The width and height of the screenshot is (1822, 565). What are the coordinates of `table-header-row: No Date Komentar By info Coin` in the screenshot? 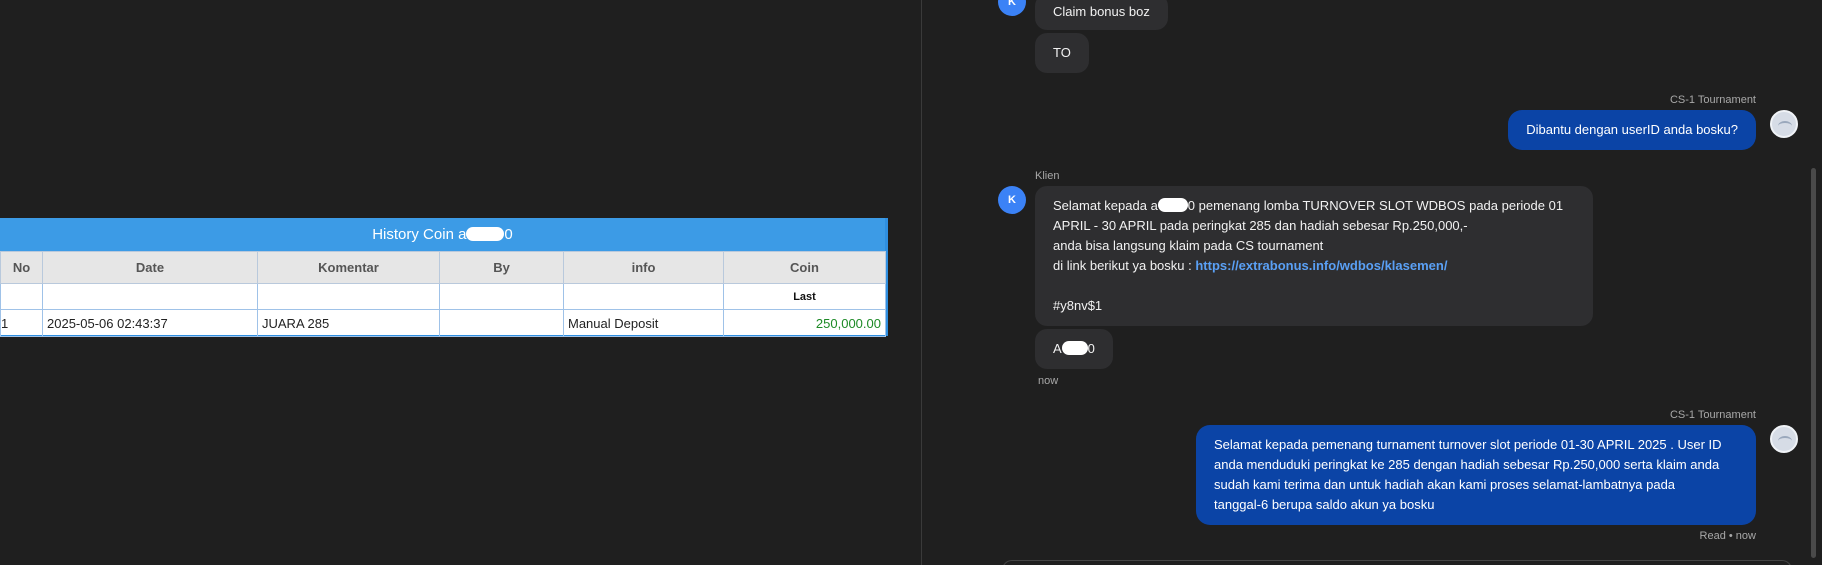 It's located at (443, 267).